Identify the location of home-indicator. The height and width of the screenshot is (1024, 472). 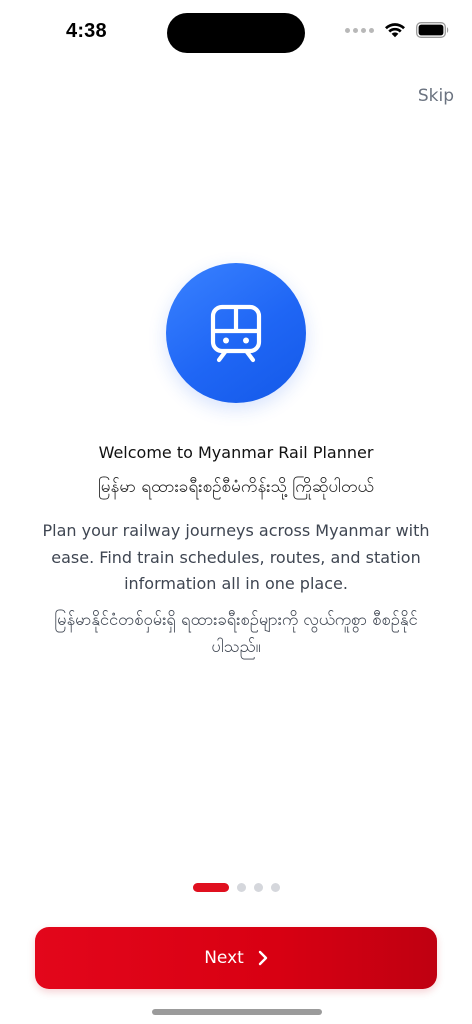
(237, 1012).